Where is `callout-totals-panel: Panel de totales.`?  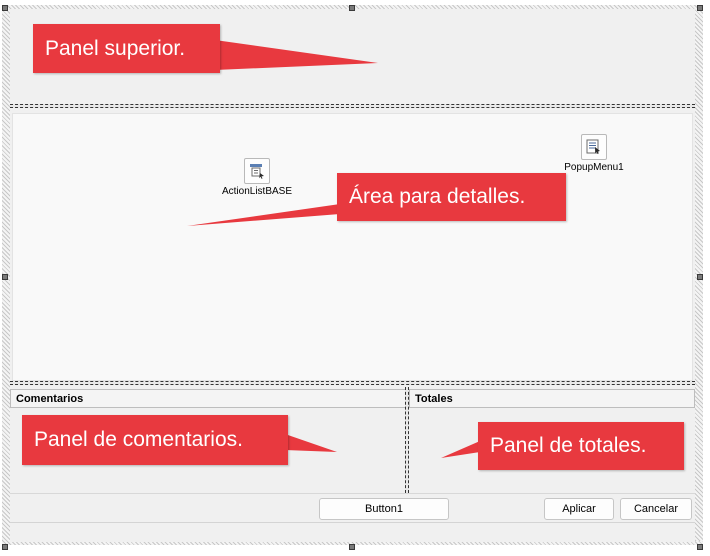
callout-totals-panel: Panel de totales. is located at coordinates (581, 446).